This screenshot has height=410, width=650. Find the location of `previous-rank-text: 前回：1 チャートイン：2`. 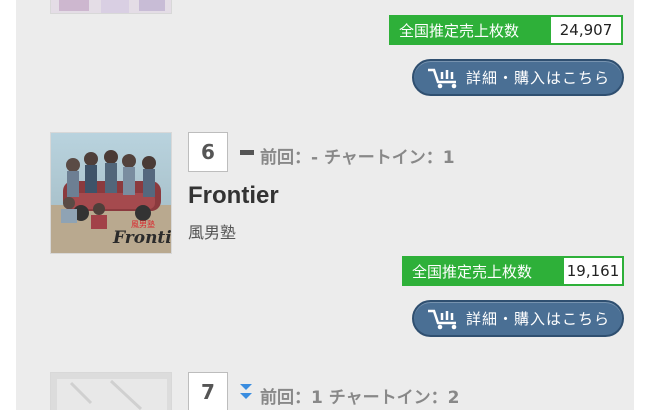

previous-rank-text: 前回：1 チャートイン：2 is located at coordinates (360, 398).